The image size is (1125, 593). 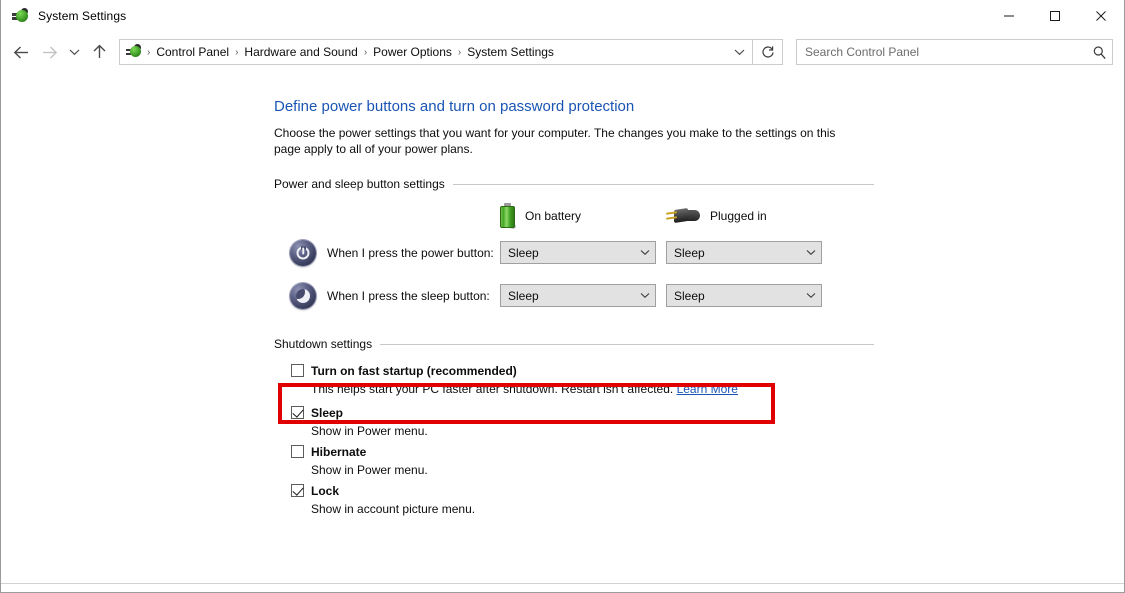 What do you see at coordinates (574, 421) in the screenshot?
I see `sleep-item: Sleep Show in Power menu.` at bounding box center [574, 421].